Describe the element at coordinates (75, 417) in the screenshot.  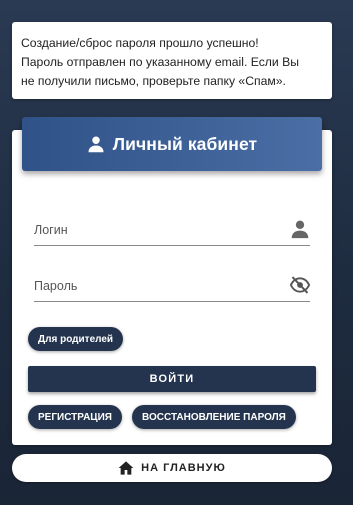
I see `register-button: РЕГИСТРАЦИЯ` at that location.